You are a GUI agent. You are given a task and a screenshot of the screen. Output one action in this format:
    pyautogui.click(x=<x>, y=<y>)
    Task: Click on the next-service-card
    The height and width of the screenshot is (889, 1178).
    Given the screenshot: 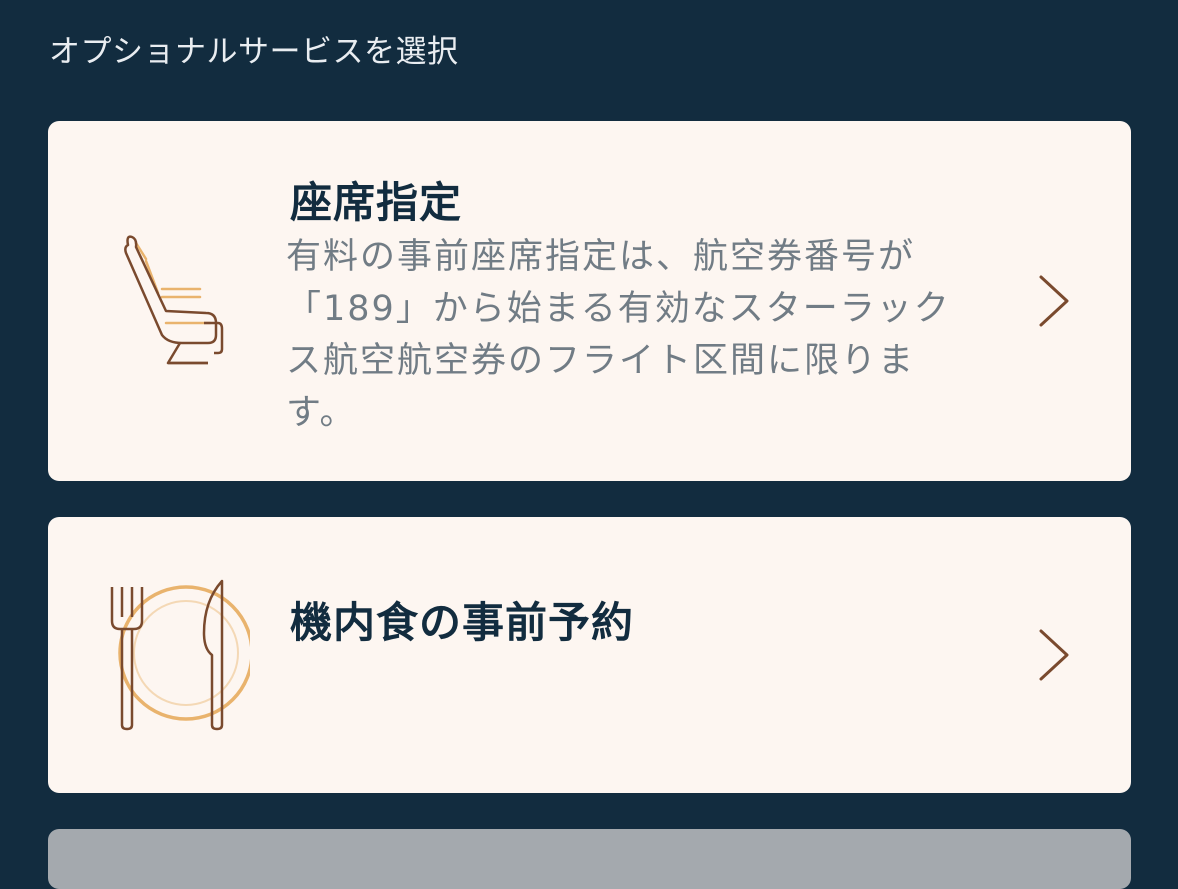 What is the action you would take?
    pyautogui.click(x=589, y=859)
    